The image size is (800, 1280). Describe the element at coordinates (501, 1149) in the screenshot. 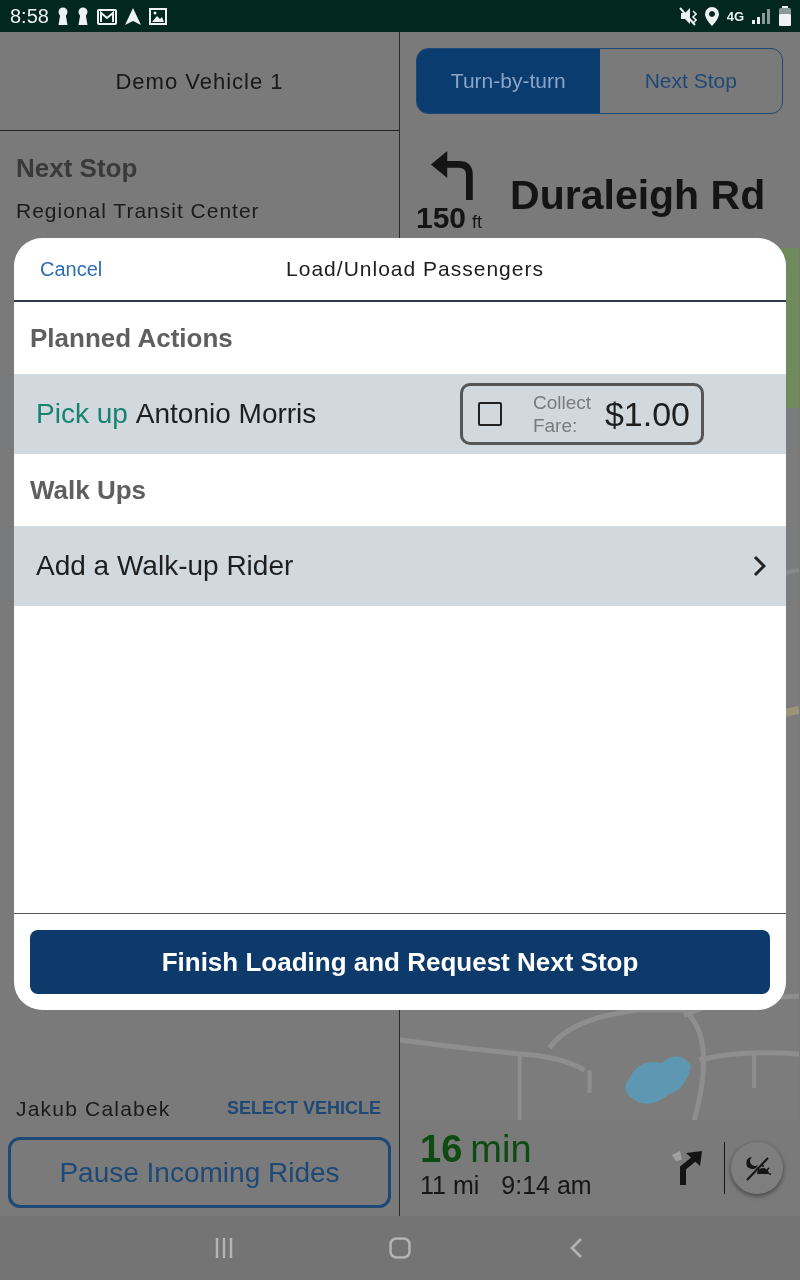

I see `duration-unit: min` at that location.